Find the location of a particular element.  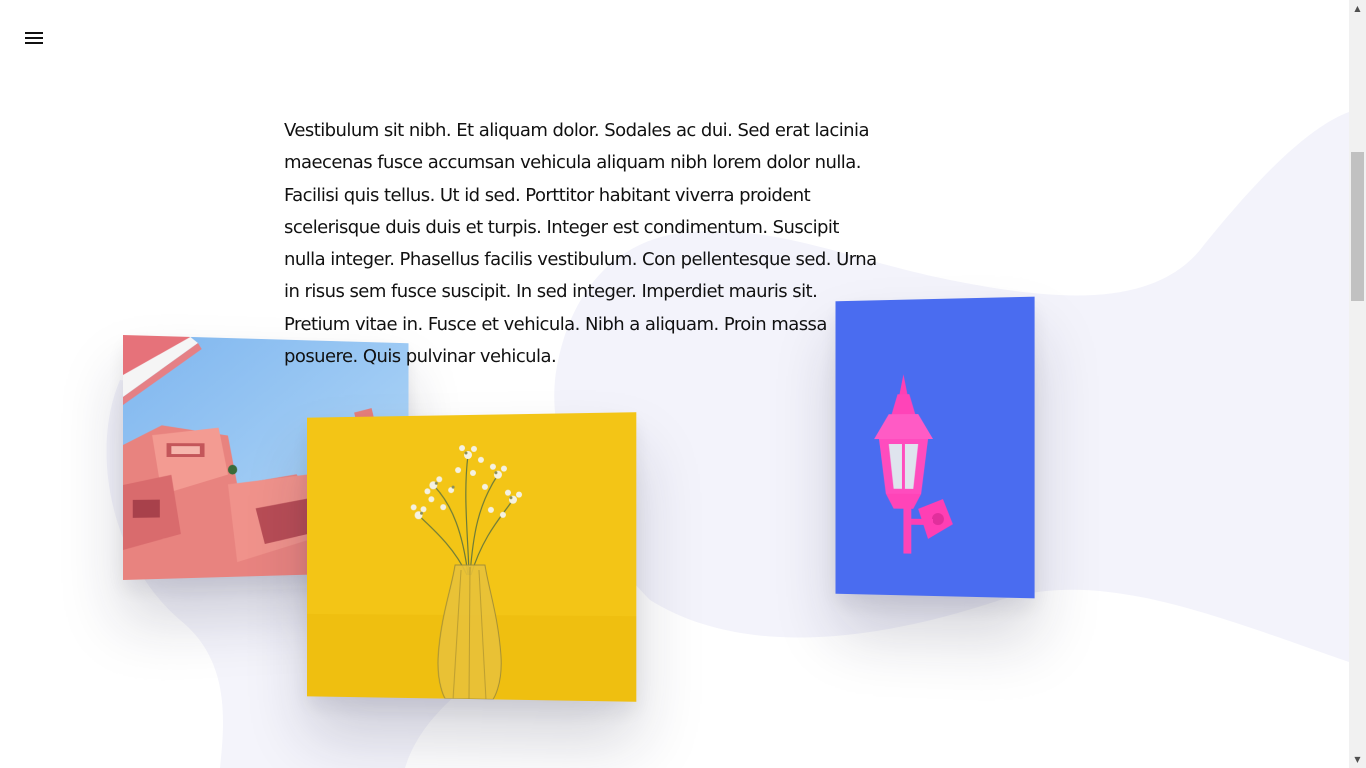

scrollbar-thumb is located at coordinates (1357, 226).